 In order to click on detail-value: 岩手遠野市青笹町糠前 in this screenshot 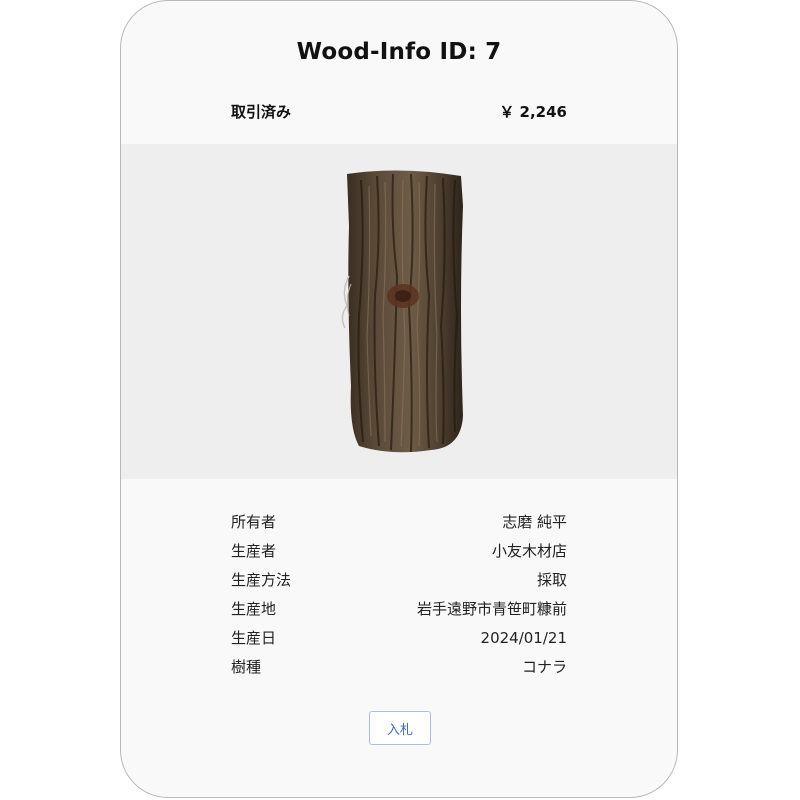, I will do `click(491, 609)`.